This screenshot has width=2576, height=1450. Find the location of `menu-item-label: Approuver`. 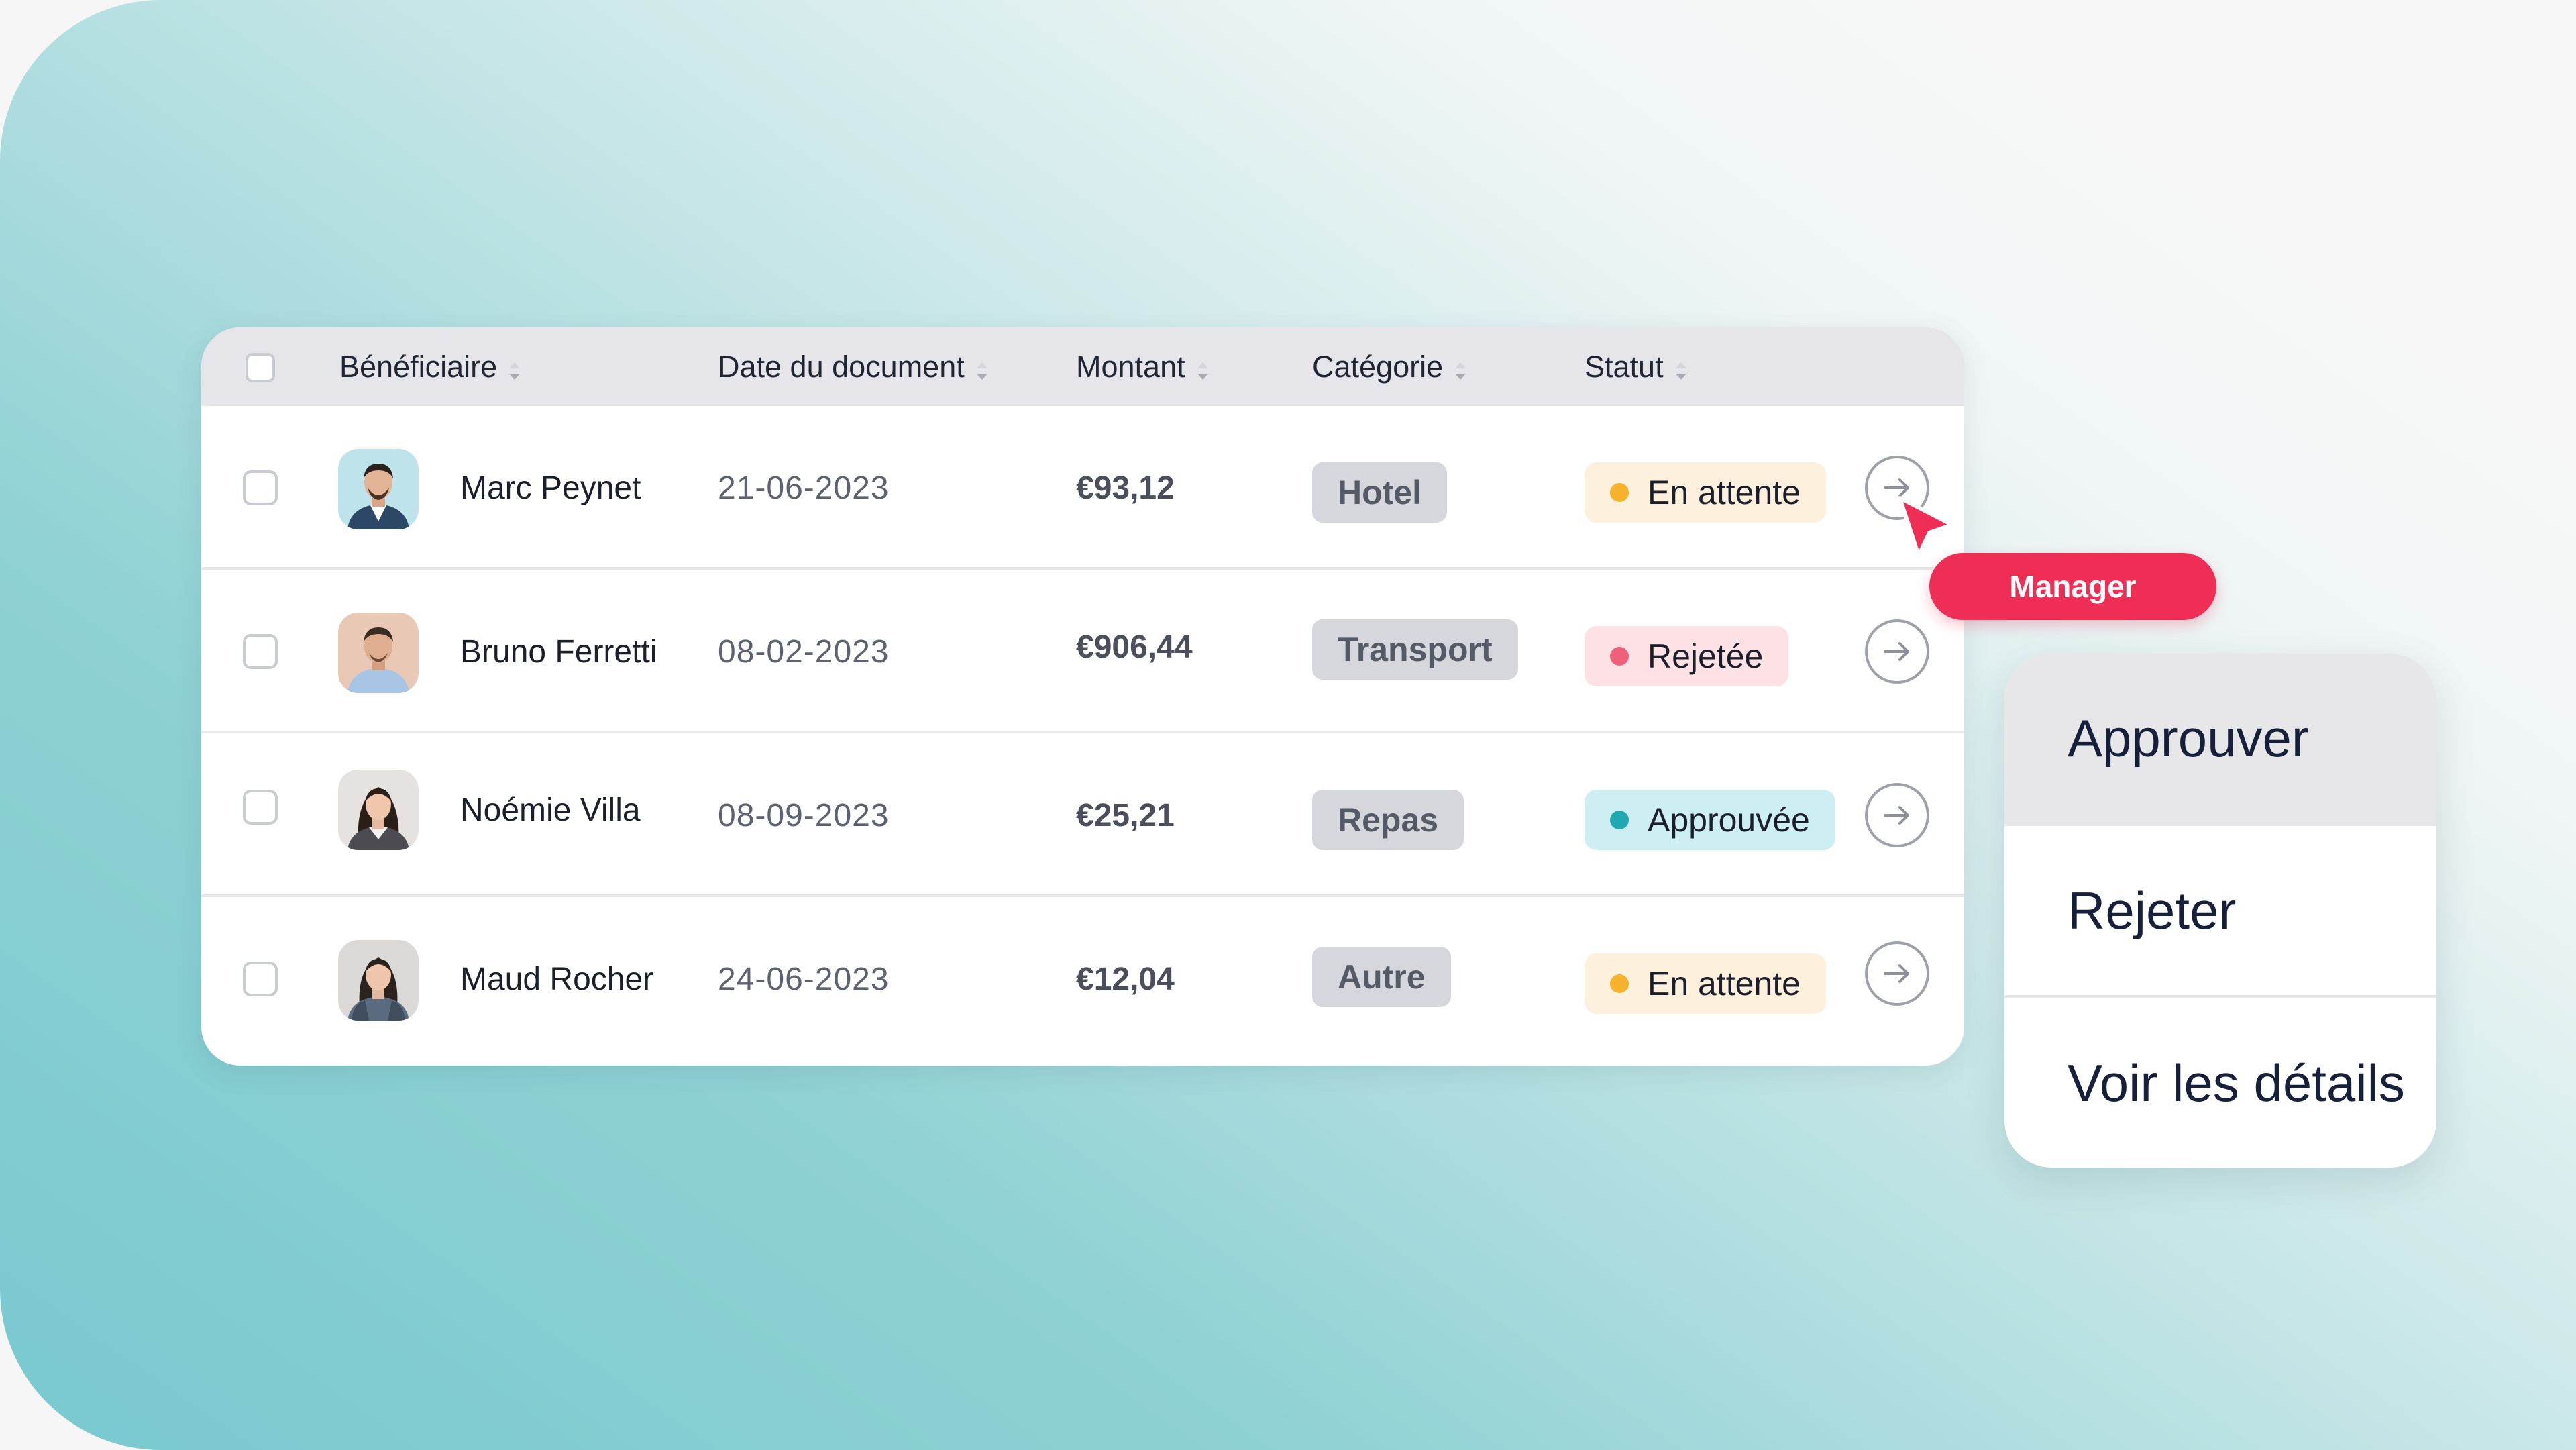

menu-item-label: Approuver is located at coordinates (2188, 738).